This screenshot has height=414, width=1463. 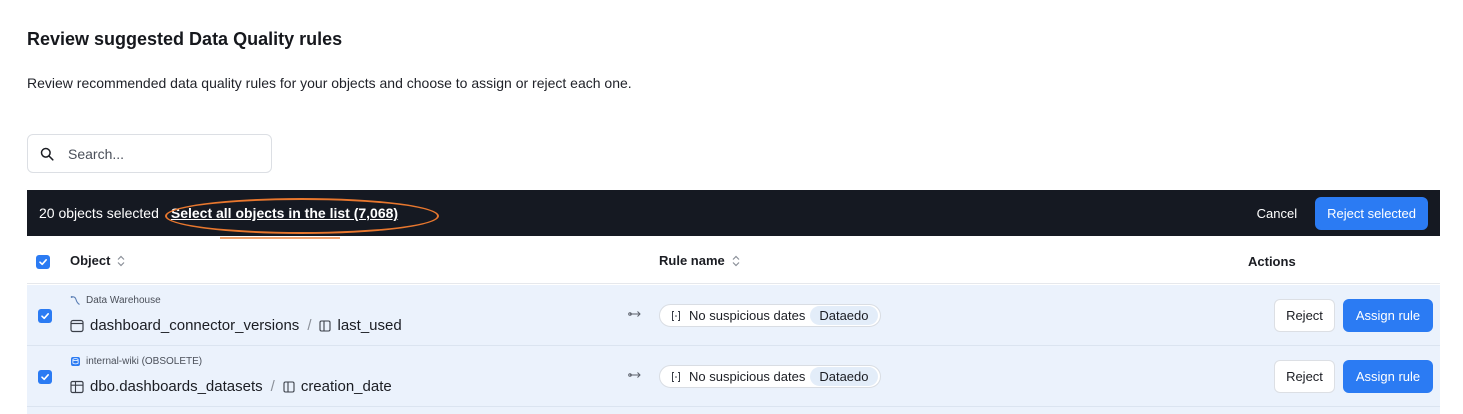 What do you see at coordinates (284, 213) in the screenshot?
I see `select-all-link: Select all objects in the list (7,068)` at bounding box center [284, 213].